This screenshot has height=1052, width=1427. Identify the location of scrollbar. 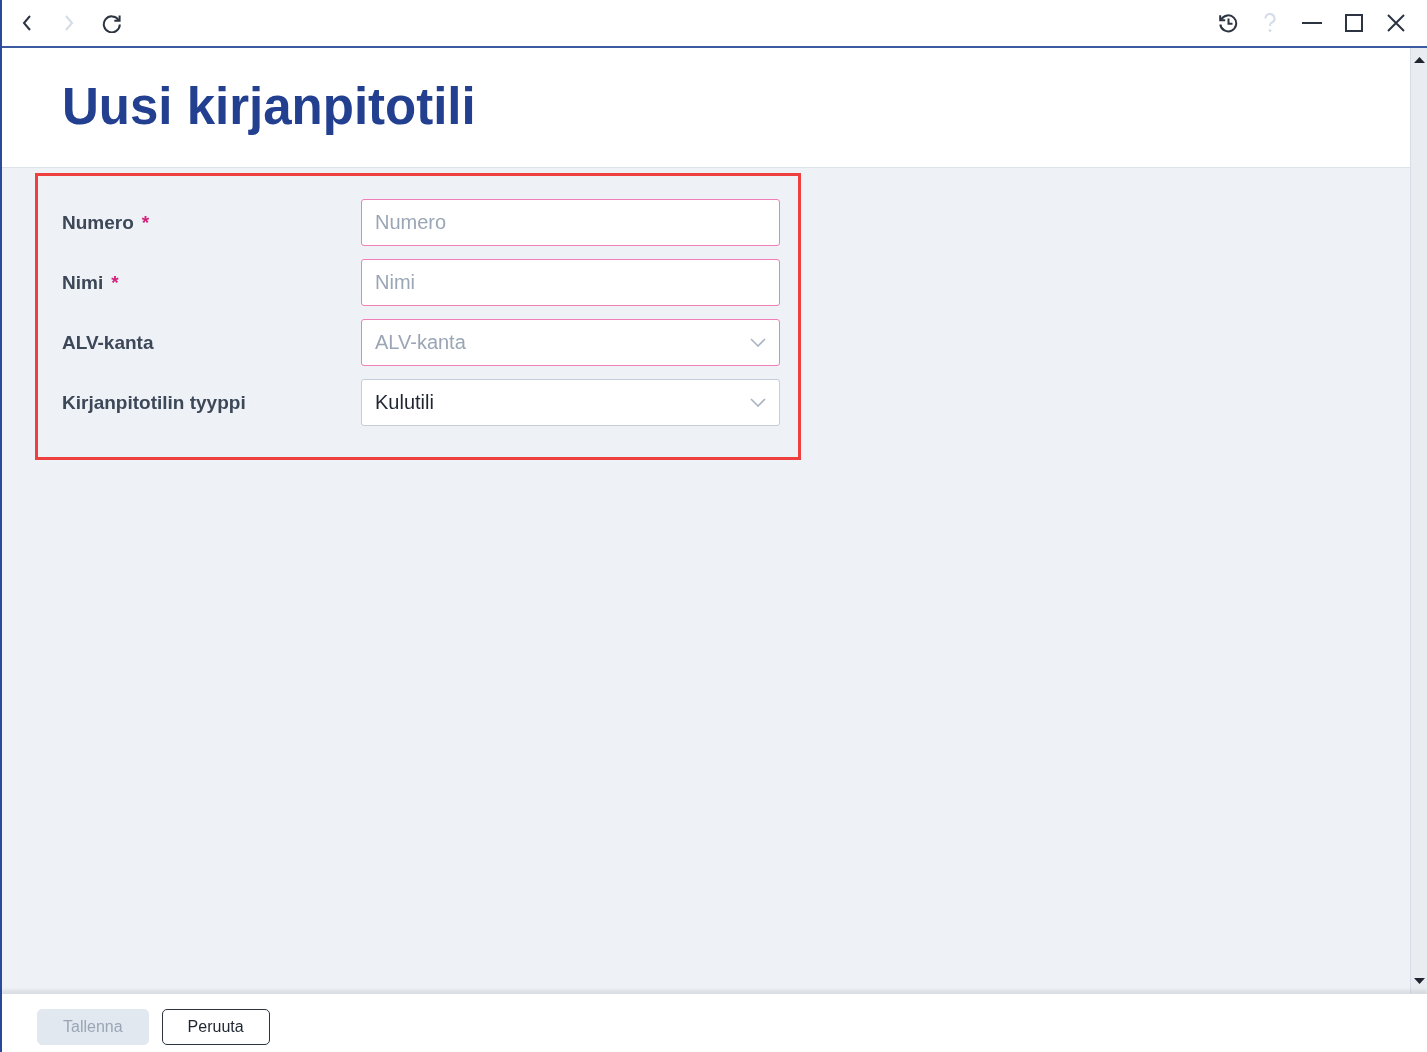
(1418, 520).